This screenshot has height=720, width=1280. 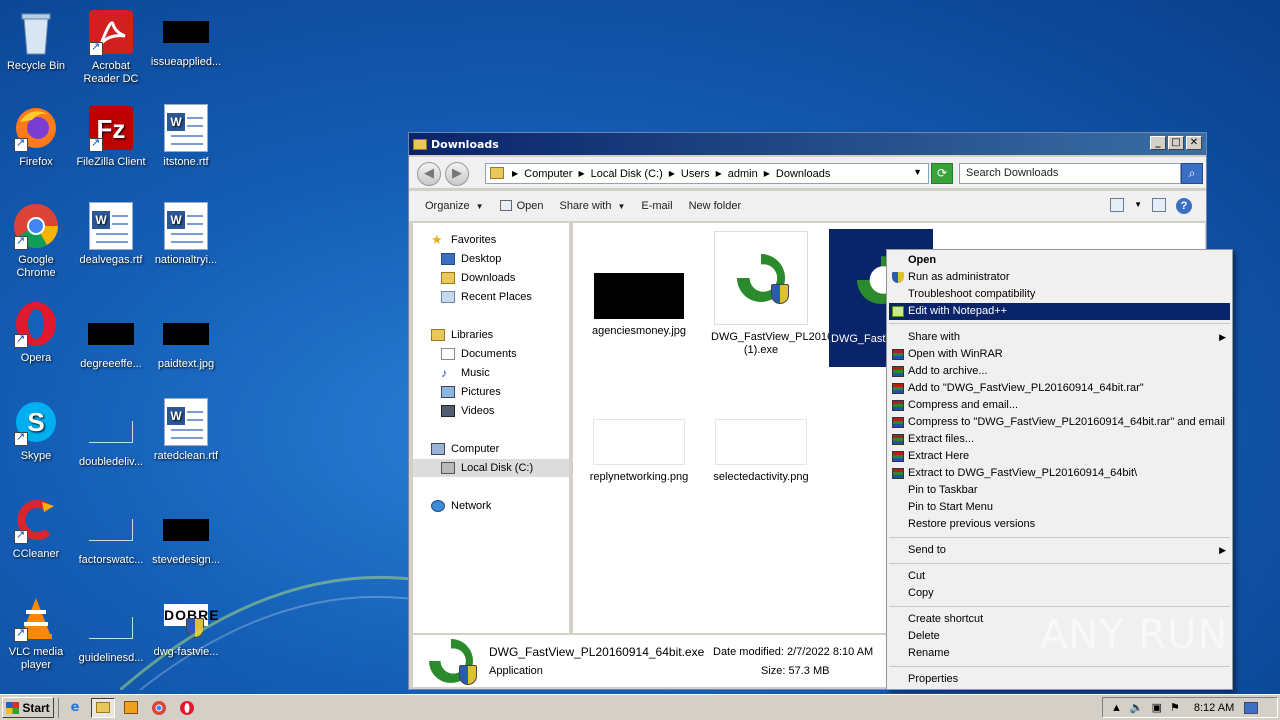 What do you see at coordinates (656, 206) in the screenshot?
I see `email-button: E-mail` at bounding box center [656, 206].